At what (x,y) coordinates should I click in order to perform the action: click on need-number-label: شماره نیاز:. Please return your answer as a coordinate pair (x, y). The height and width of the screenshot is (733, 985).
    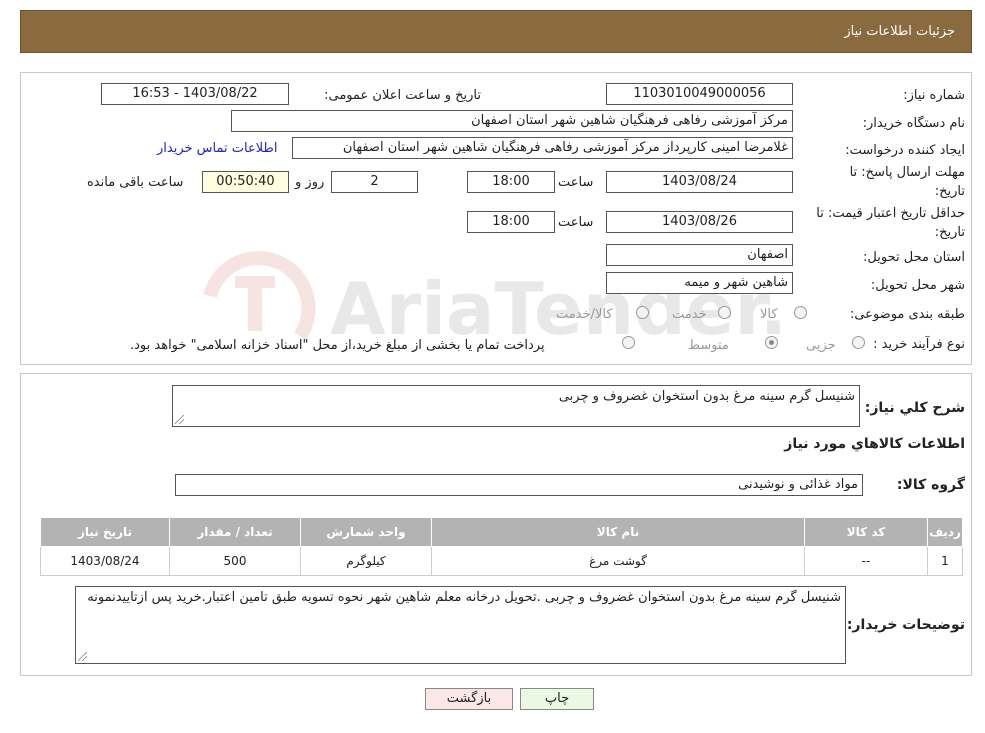
    Looking at the image, I should click on (934, 95).